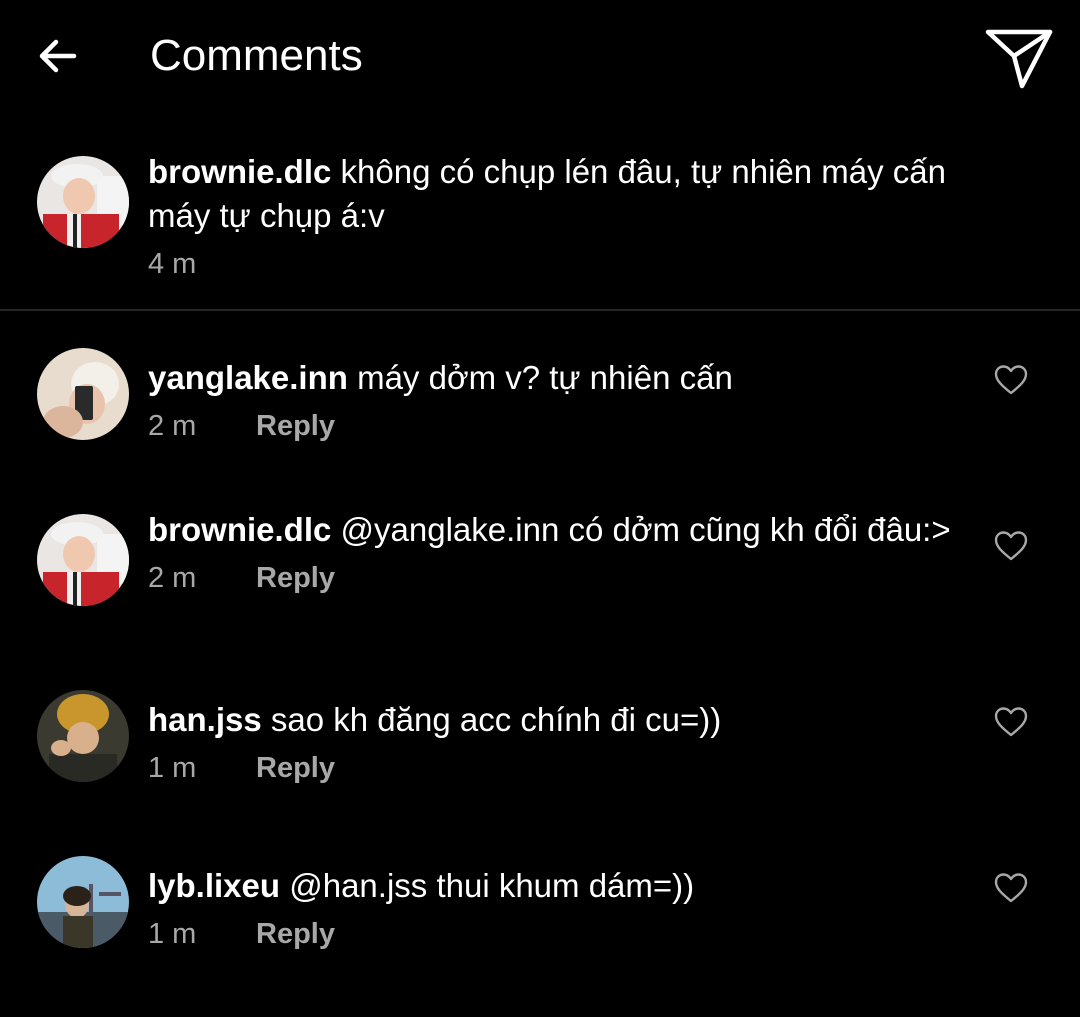 This screenshot has width=1080, height=1017. What do you see at coordinates (641, 529) in the screenshot?
I see `comment-content: @yanglake.inn có dởm cũng kh đổi đâu:>` at bounding box center [641, 529].